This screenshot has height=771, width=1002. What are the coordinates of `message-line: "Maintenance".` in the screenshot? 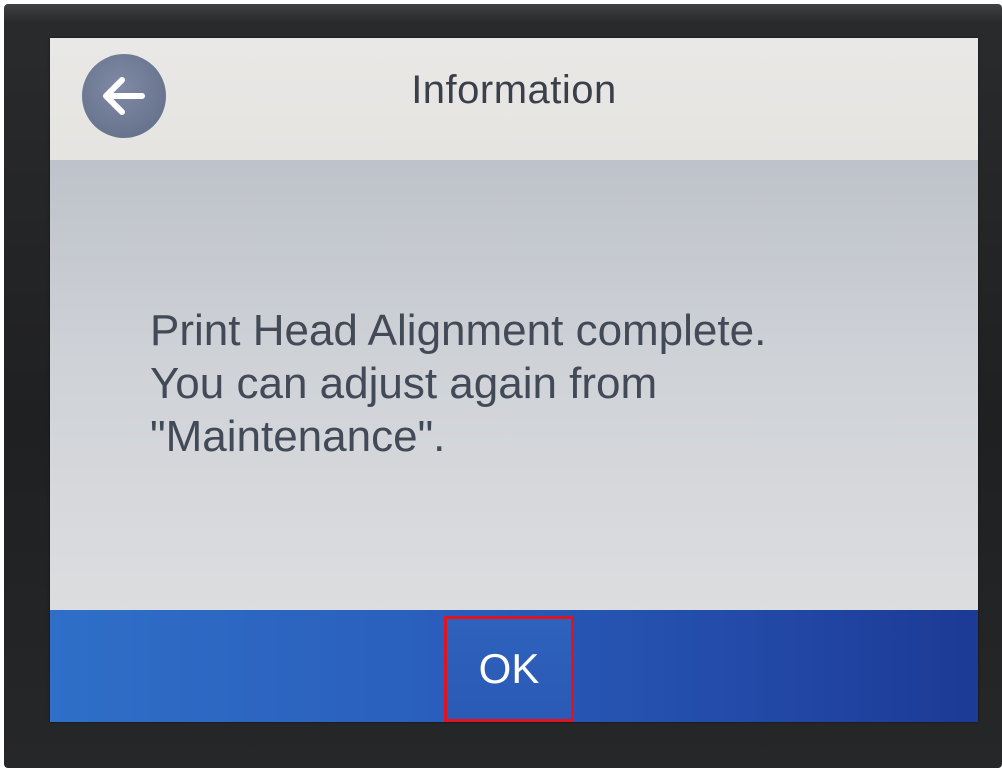 It's located at (298, 436).